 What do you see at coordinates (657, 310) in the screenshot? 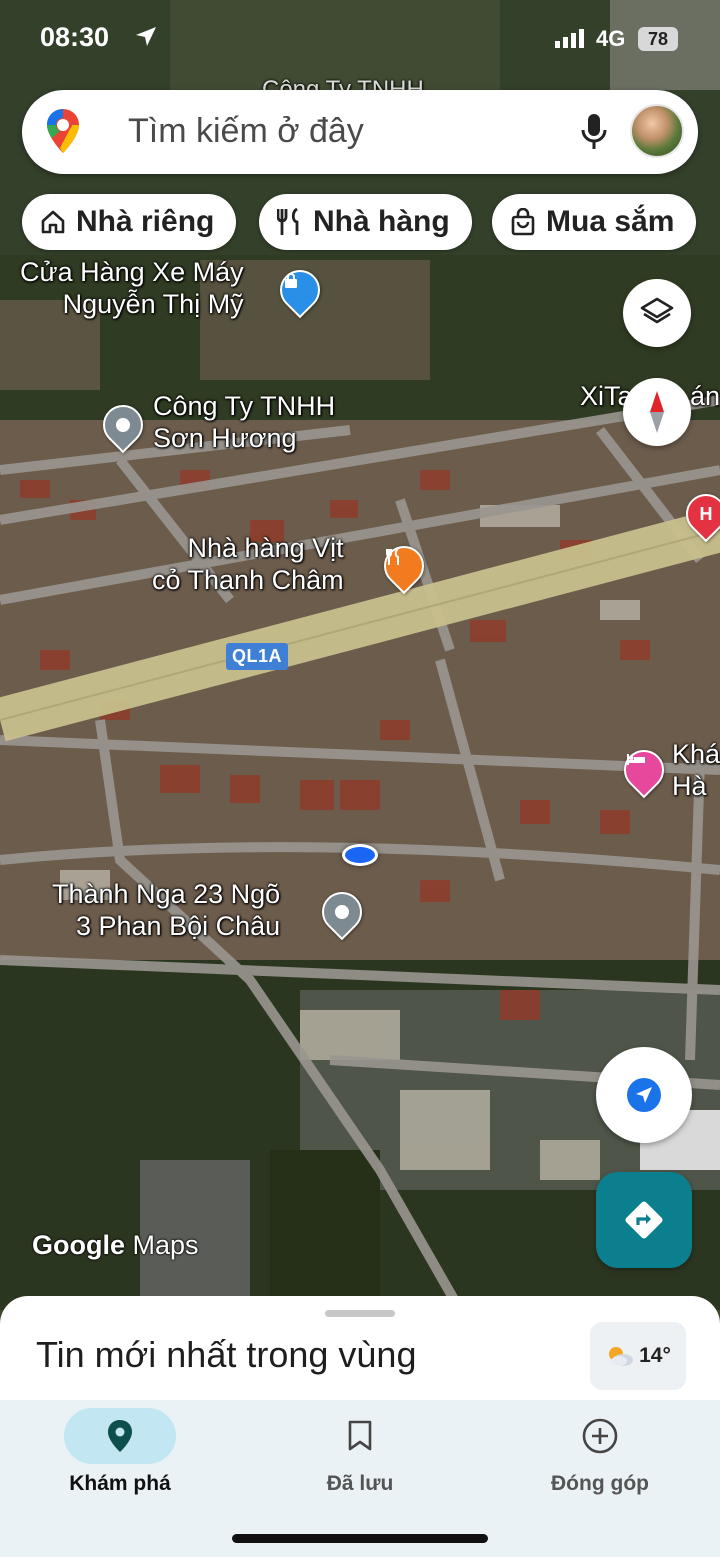
I see `layers-icon` at bounding box center [657, 310].